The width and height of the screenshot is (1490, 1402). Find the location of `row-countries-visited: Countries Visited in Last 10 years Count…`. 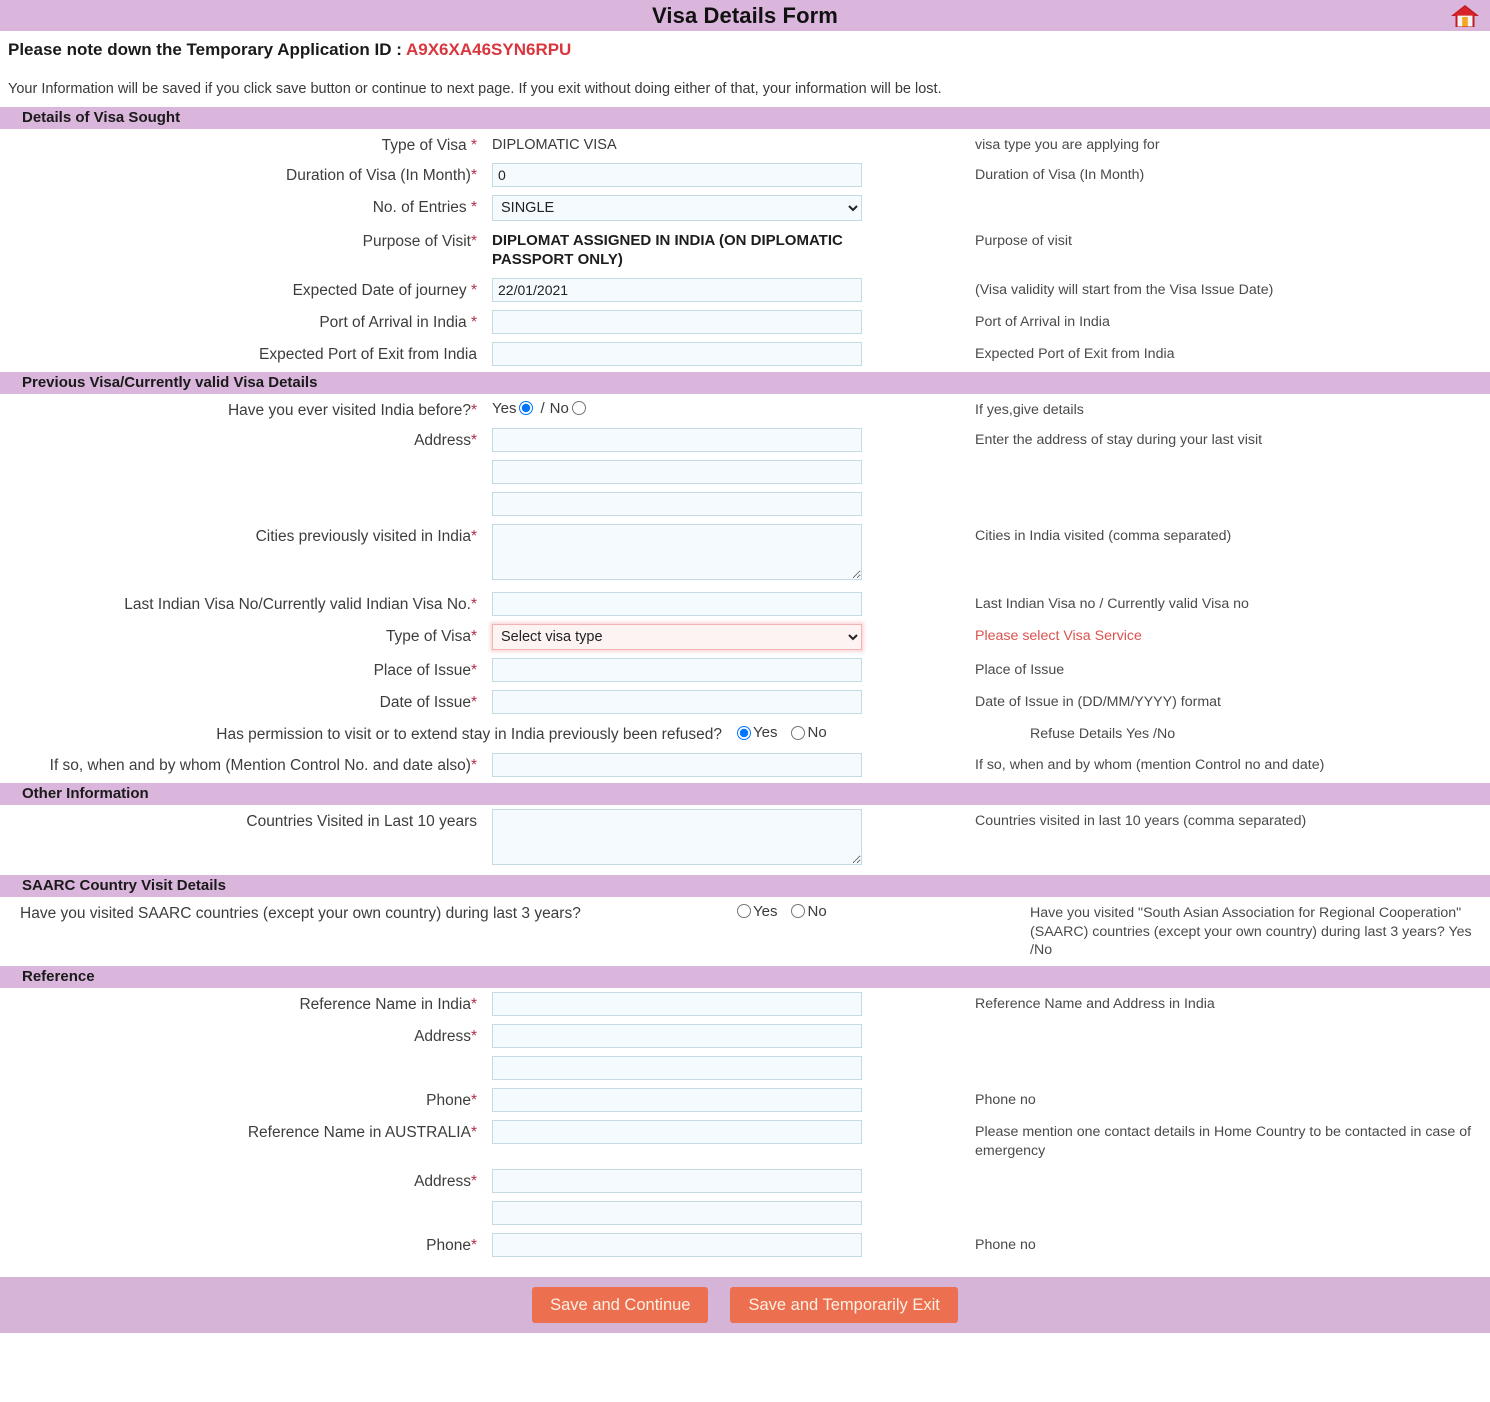

row-countries-visited: Countries Visited in Last 10 years Count… is located at coordinates (745, 838).